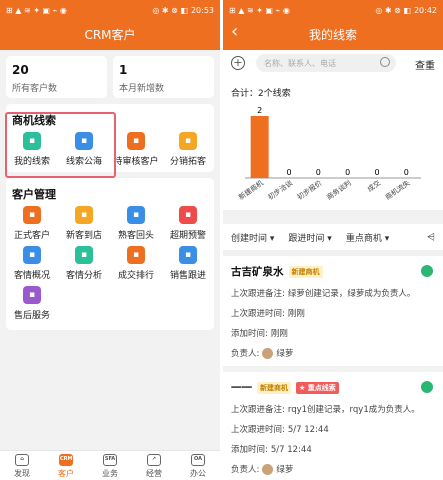 The width and height of the screenshot is (443, 480). I want to click on lead-field: 负责人: 绿萝, so click(333, 353).